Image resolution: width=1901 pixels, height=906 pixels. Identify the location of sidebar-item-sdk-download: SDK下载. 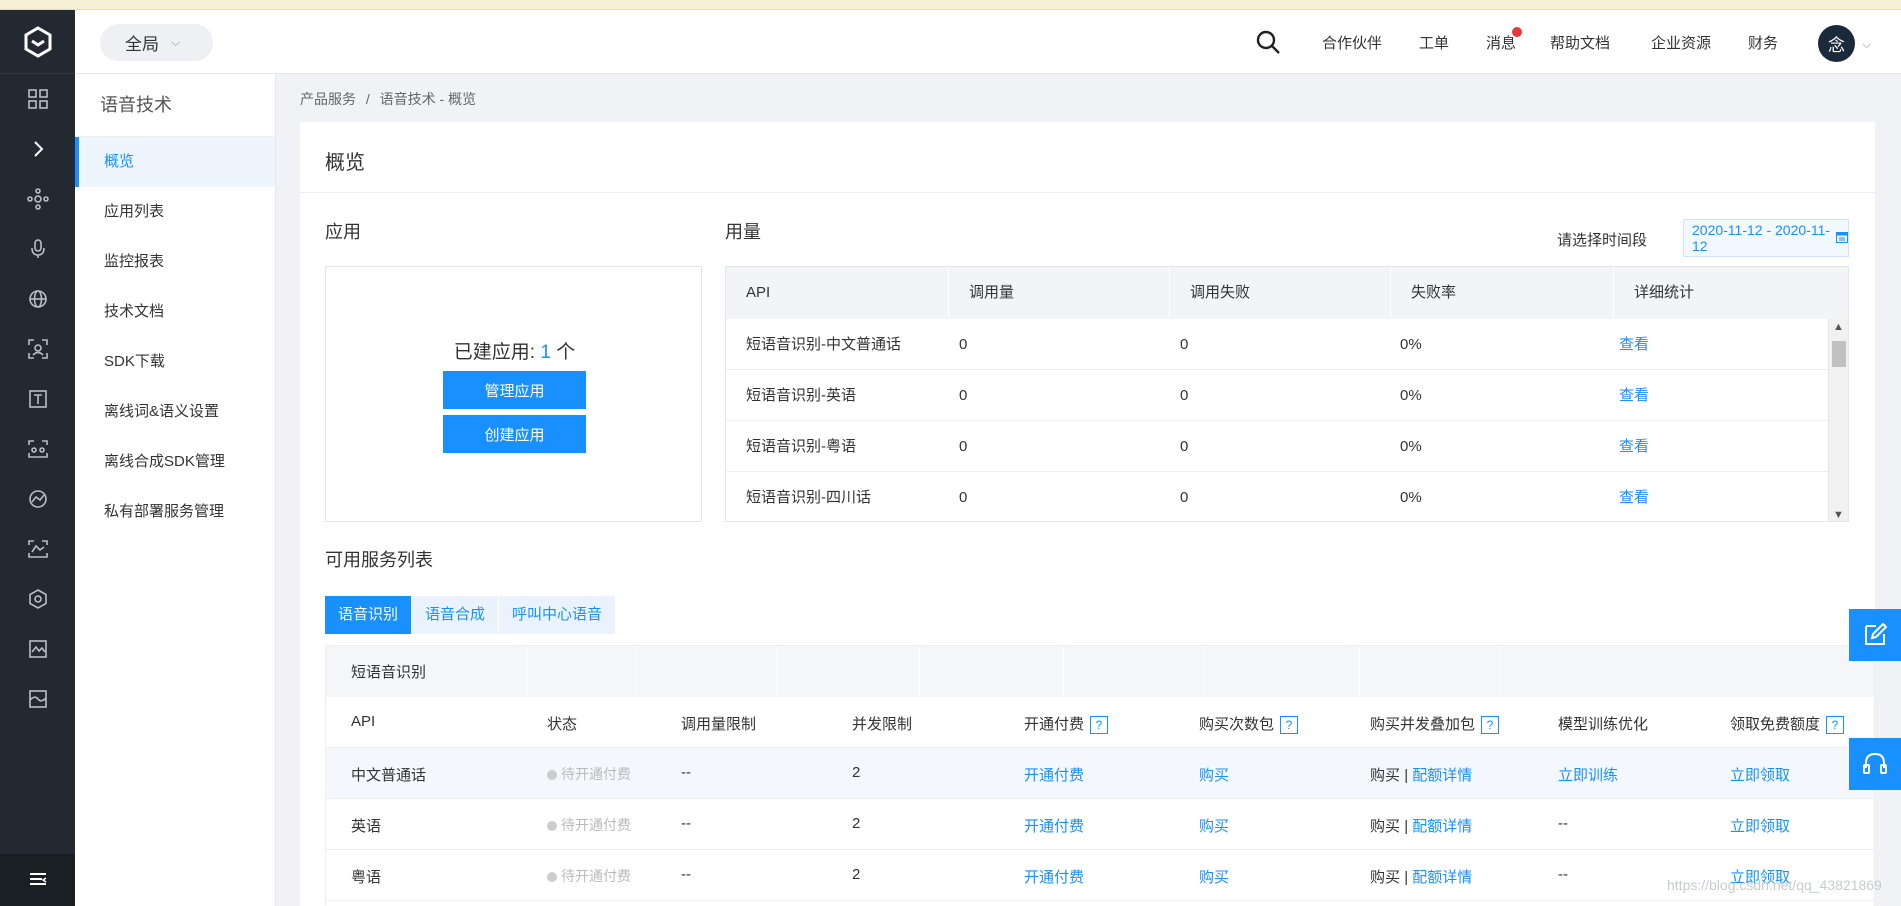
(175, 362).